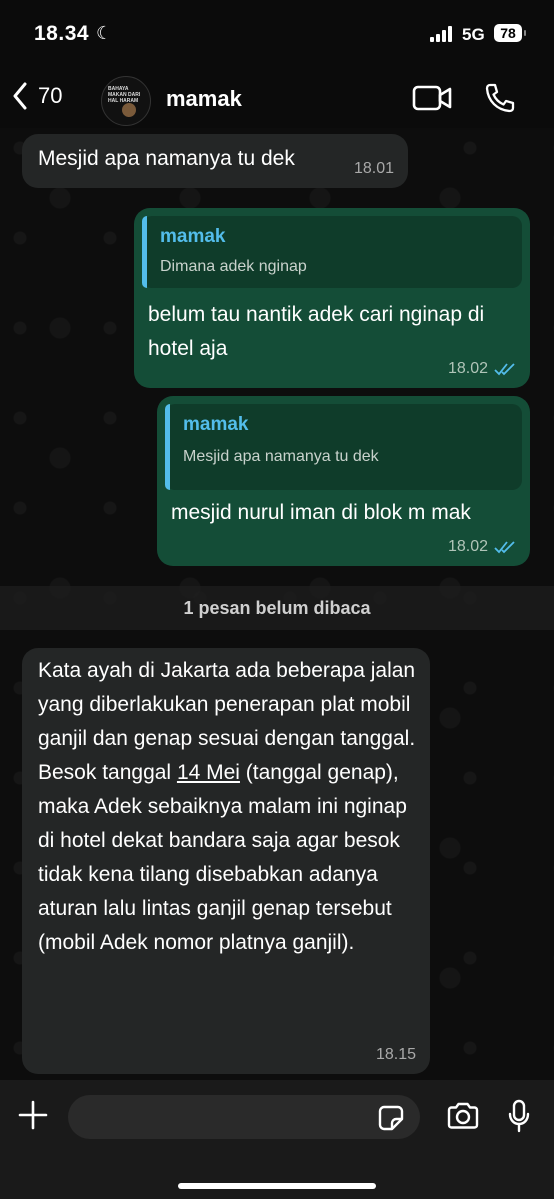  Describe the element at coordinates (244, 1117) in the screenshot. I see `message-input` at that location.